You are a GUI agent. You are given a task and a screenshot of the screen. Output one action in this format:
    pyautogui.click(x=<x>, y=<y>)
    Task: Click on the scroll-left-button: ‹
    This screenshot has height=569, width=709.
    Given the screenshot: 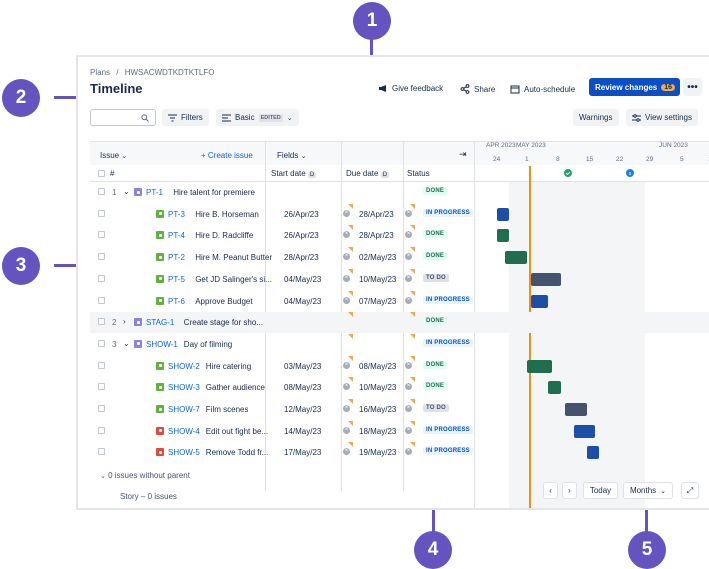 What is the action you would take?
    pyautogui.click(x=550, y=490)
    